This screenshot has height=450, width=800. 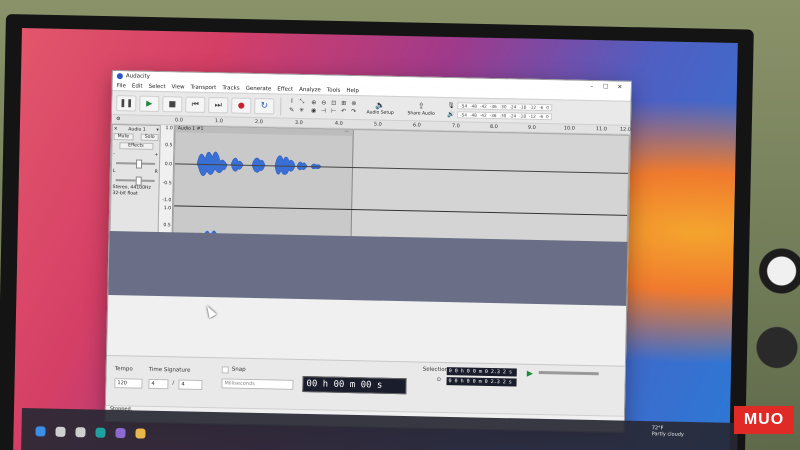 I want to click on play-speed-slider, so click(x=568, y=373).